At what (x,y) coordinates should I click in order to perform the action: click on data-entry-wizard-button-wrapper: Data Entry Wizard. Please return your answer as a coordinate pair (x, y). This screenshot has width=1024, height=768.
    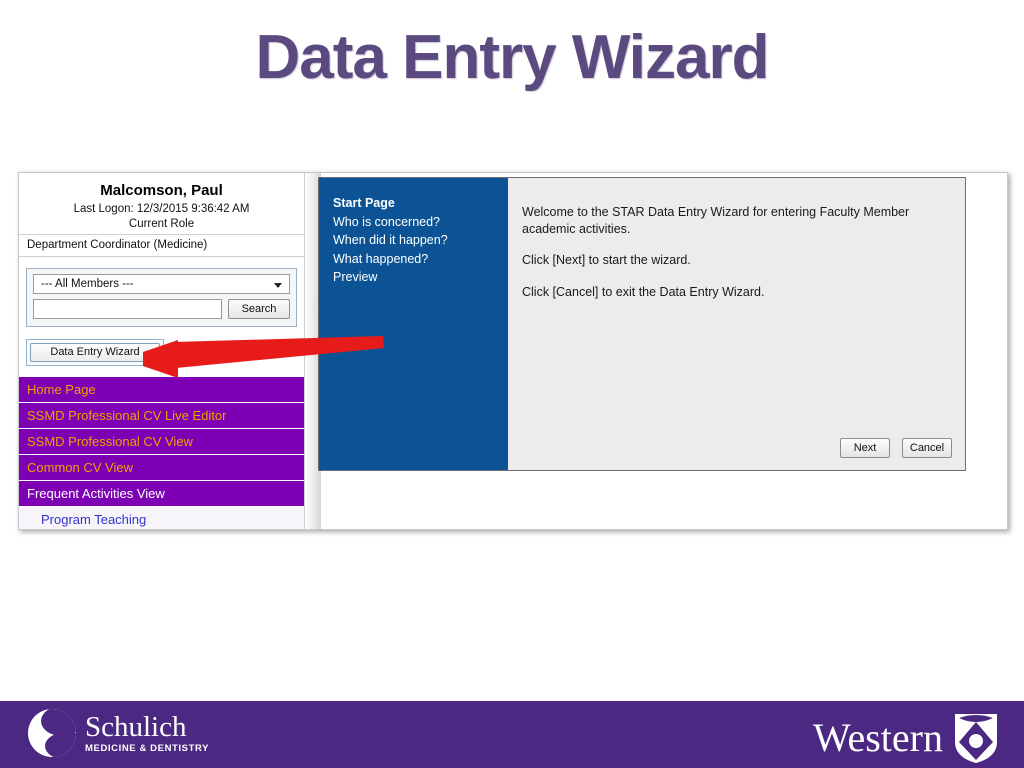
    Looking at the image, I should click on (95, 352).